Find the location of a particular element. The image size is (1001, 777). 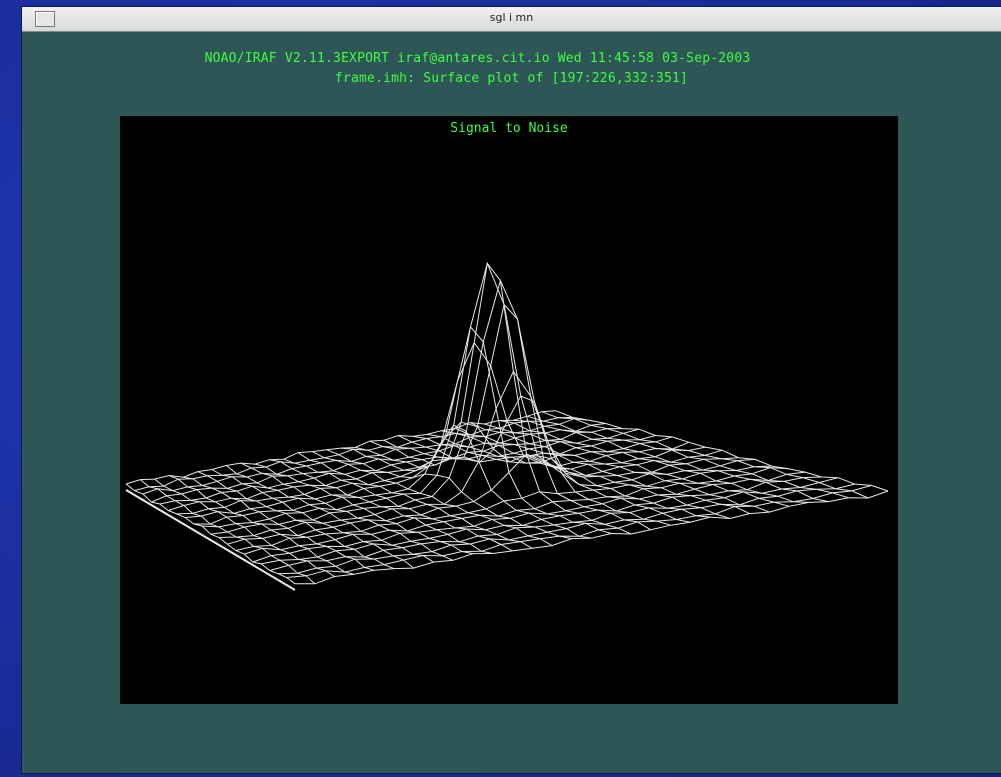

window-titlebar: sgl i mn is located at coordinates (511, 19).